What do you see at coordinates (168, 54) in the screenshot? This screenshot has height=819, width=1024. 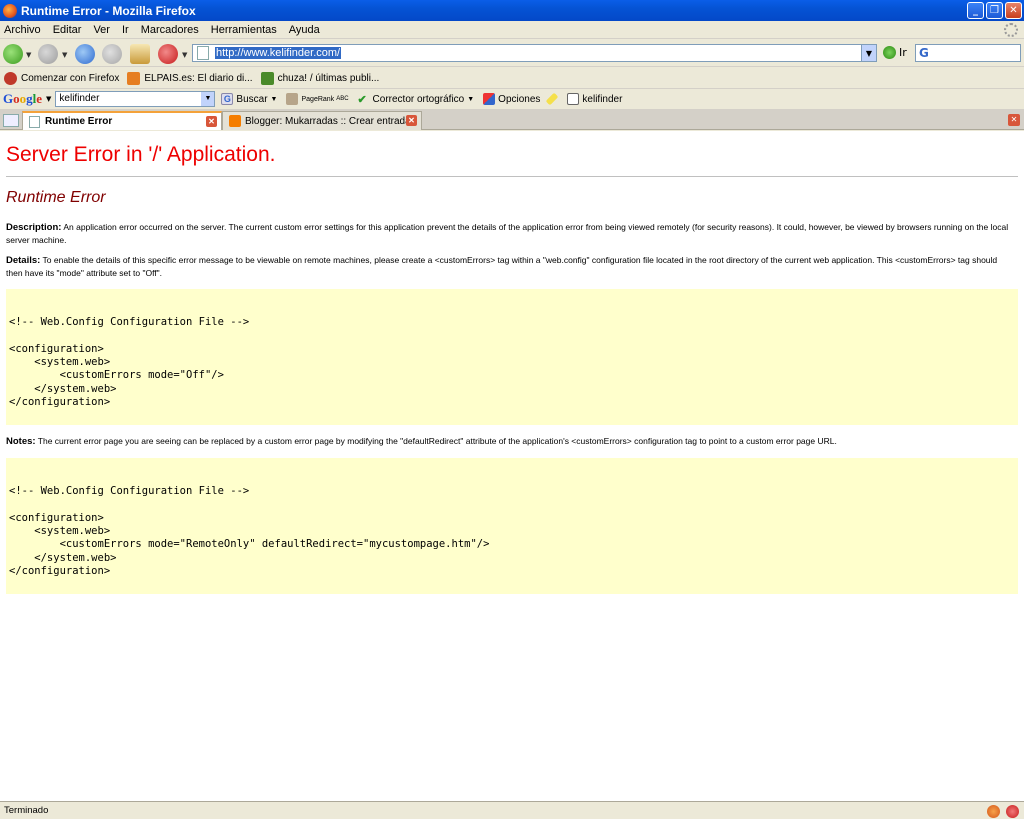 I see `popup-blocker-icon` at bounding box center [168, 54].